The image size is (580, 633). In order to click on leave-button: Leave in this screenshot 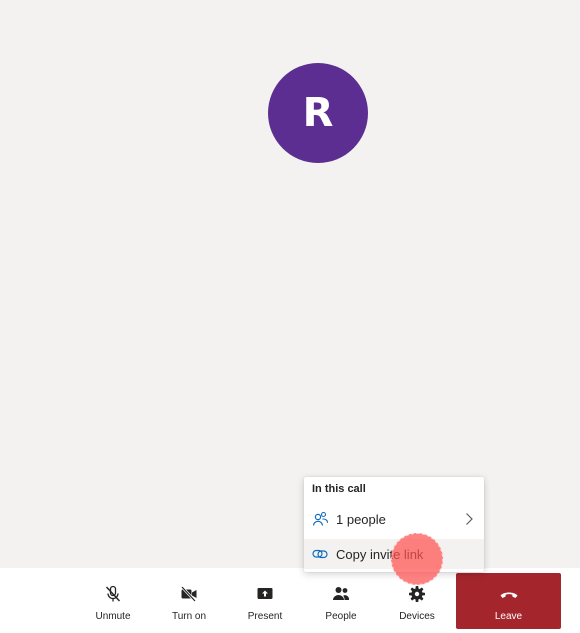, I will do `click(508, 601)`.